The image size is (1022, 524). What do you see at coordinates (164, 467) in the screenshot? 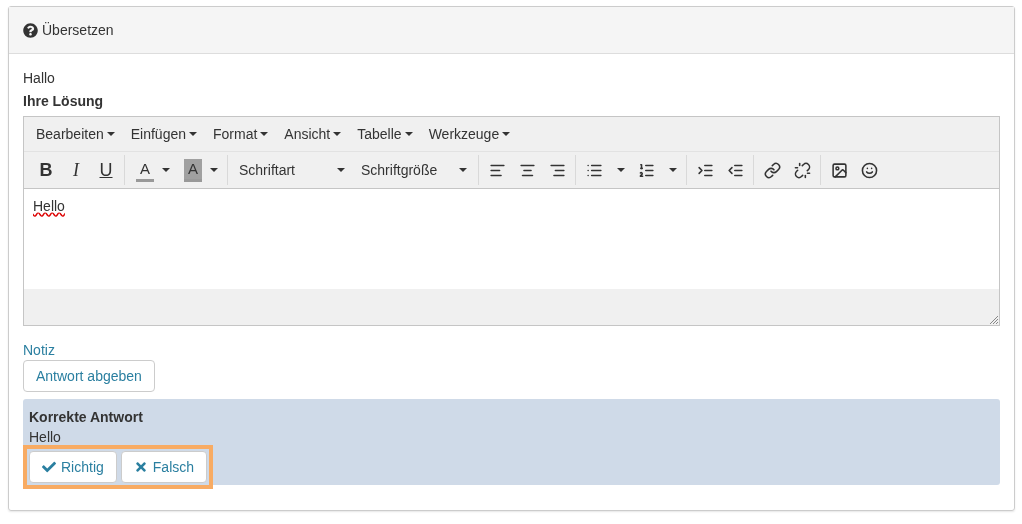
I see `wrong-button: Falsch` at bounding box center [164, 467].